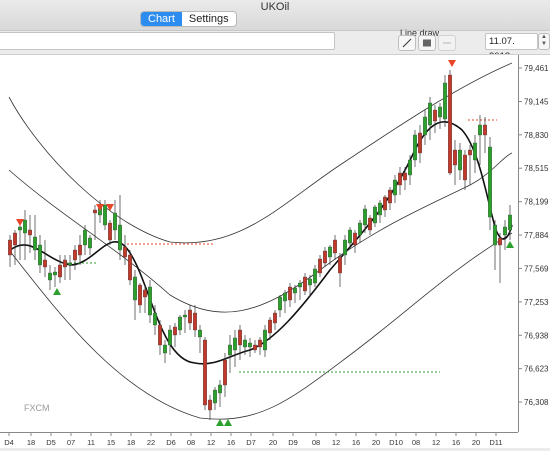 This screenshot has width=550, height=451. I want to click on pencil-tool-button, so click(407, 43).